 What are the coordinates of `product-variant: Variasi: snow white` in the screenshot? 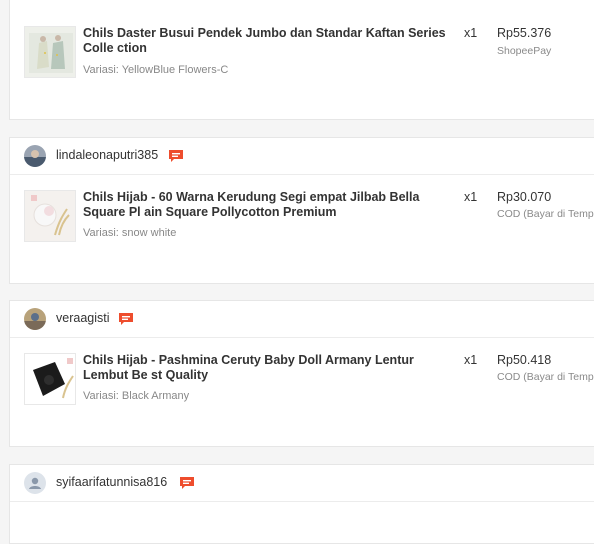 It's located at (130, 233).